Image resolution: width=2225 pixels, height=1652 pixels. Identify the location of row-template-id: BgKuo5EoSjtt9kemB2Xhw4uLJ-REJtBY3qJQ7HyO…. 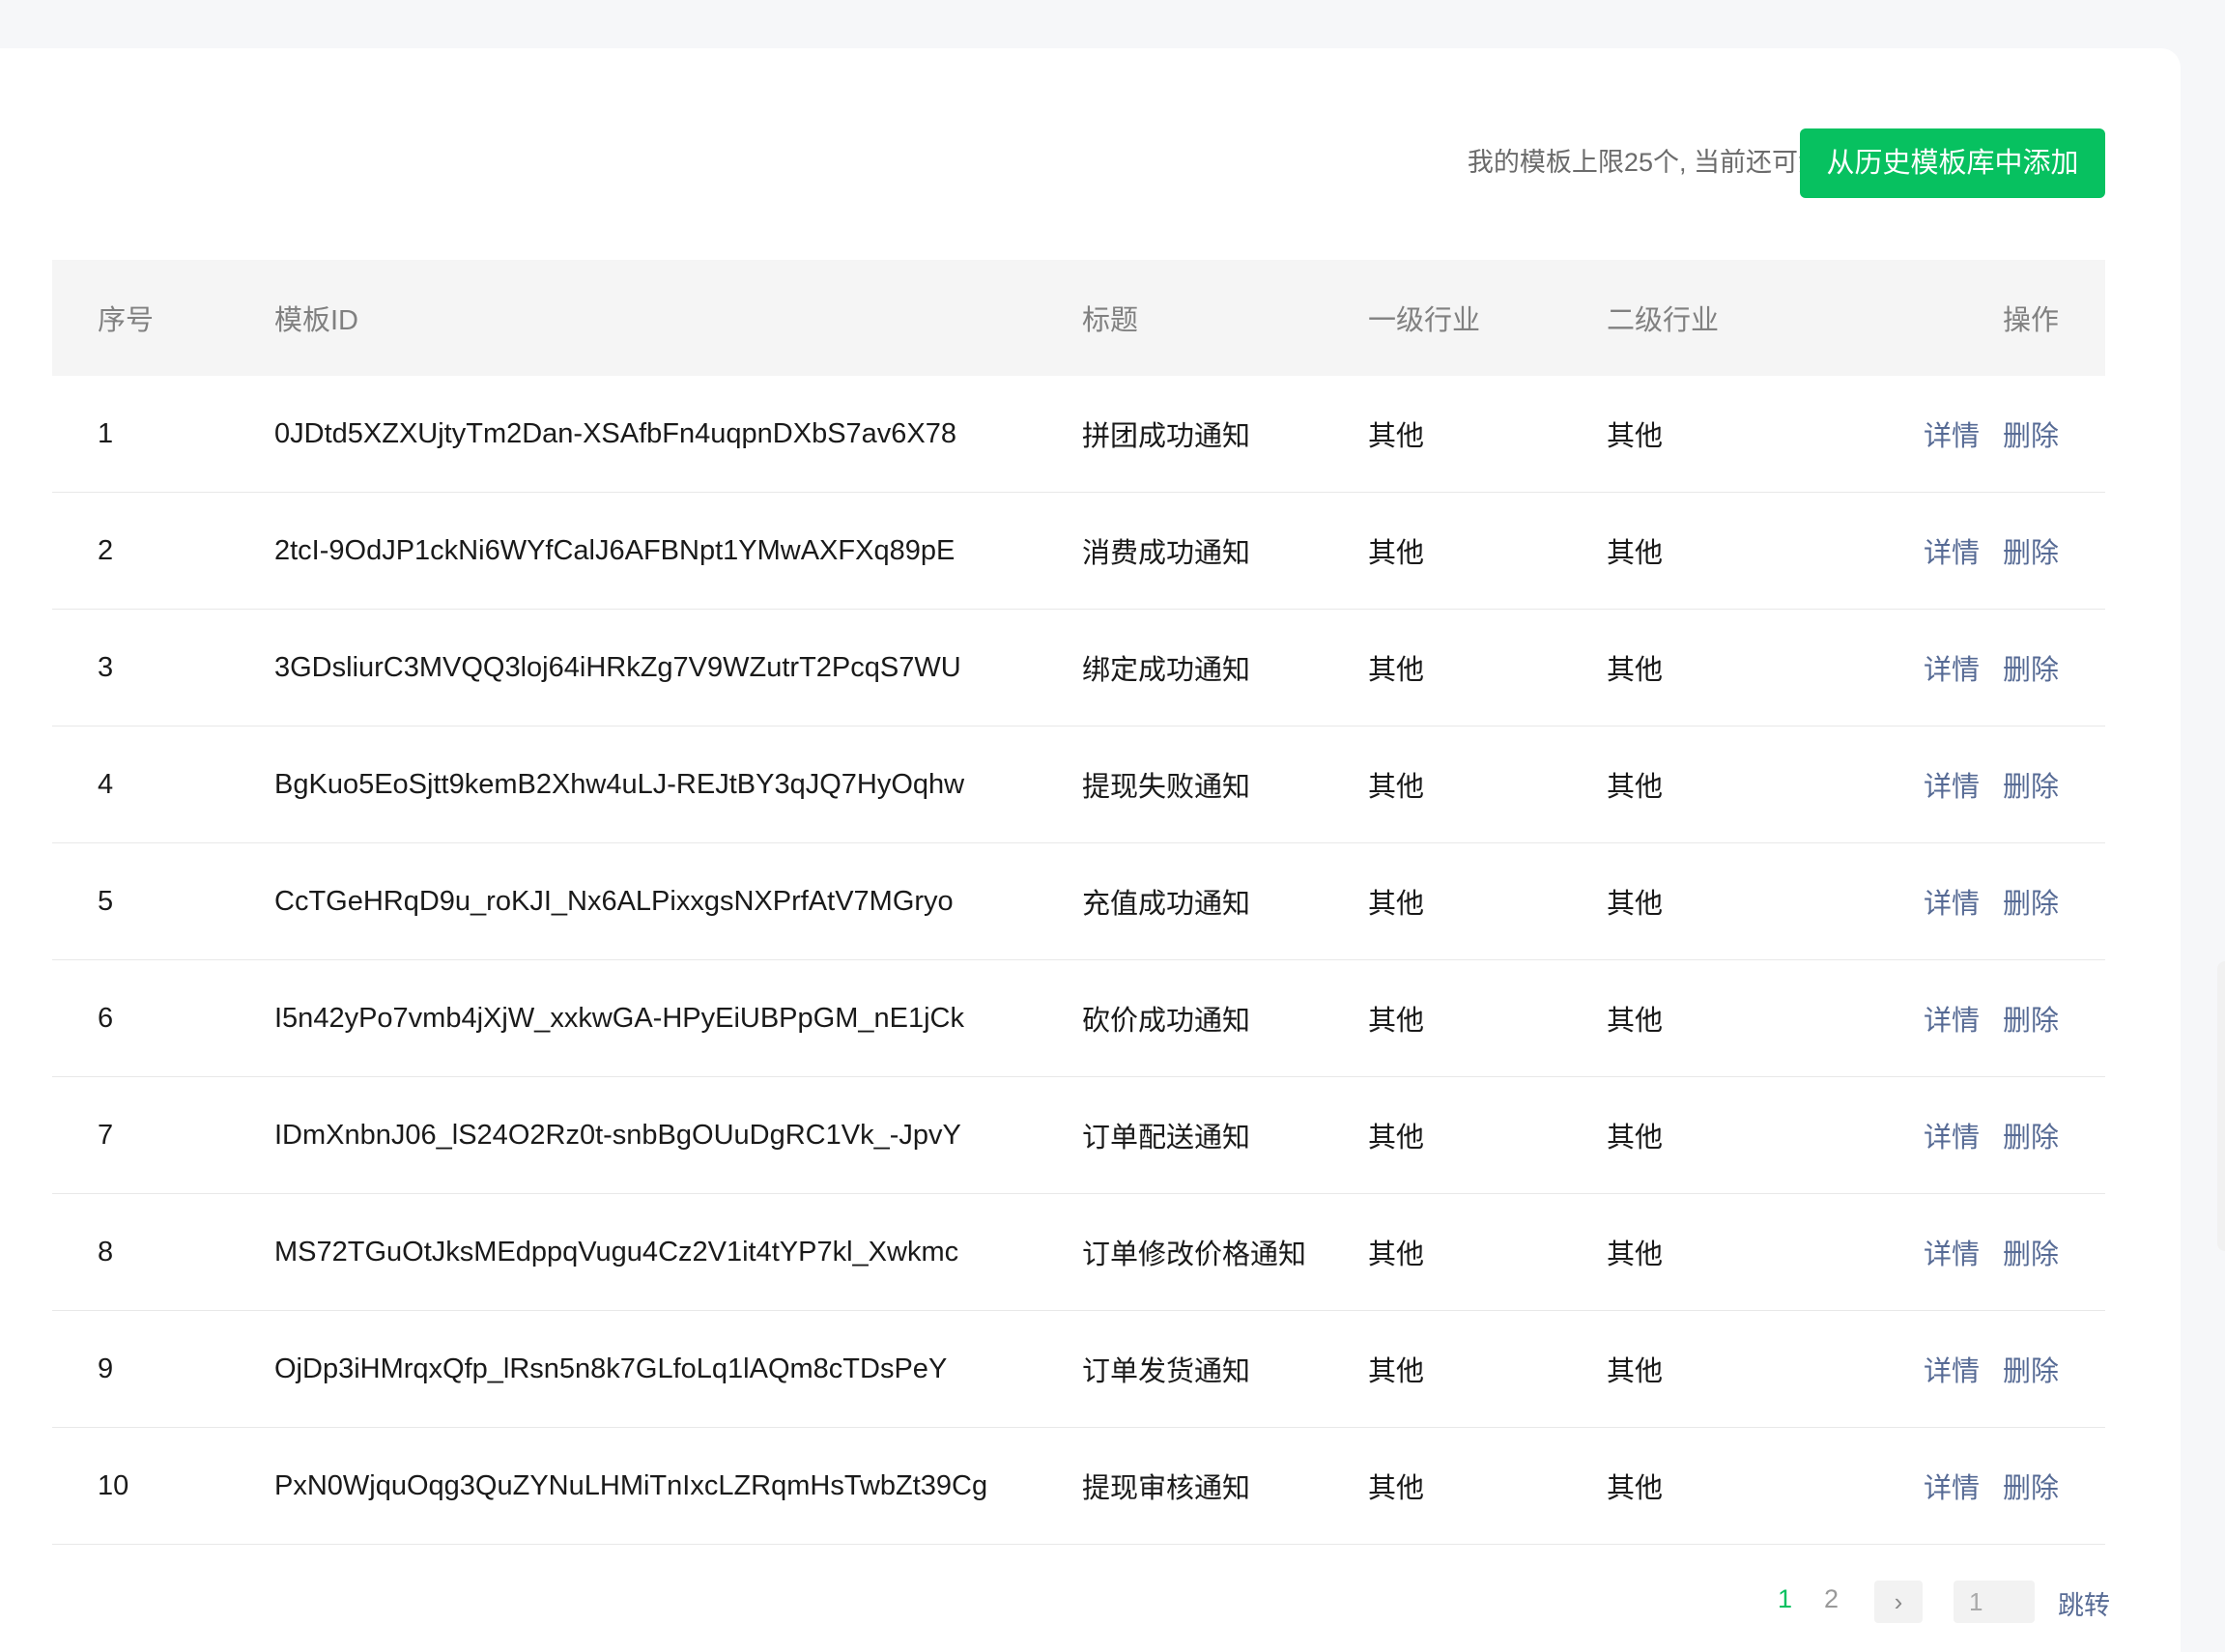
(619, 784).